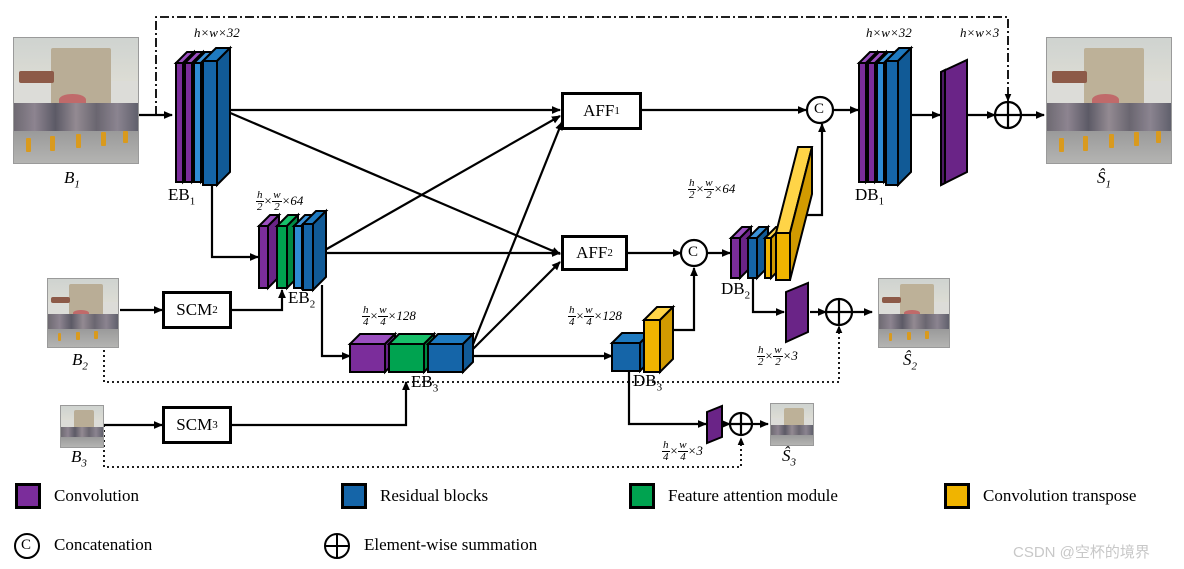 This screenshot has width=1184, height=569. I want to click on dim-outconv2-frac2: w2, so click(778, 356).